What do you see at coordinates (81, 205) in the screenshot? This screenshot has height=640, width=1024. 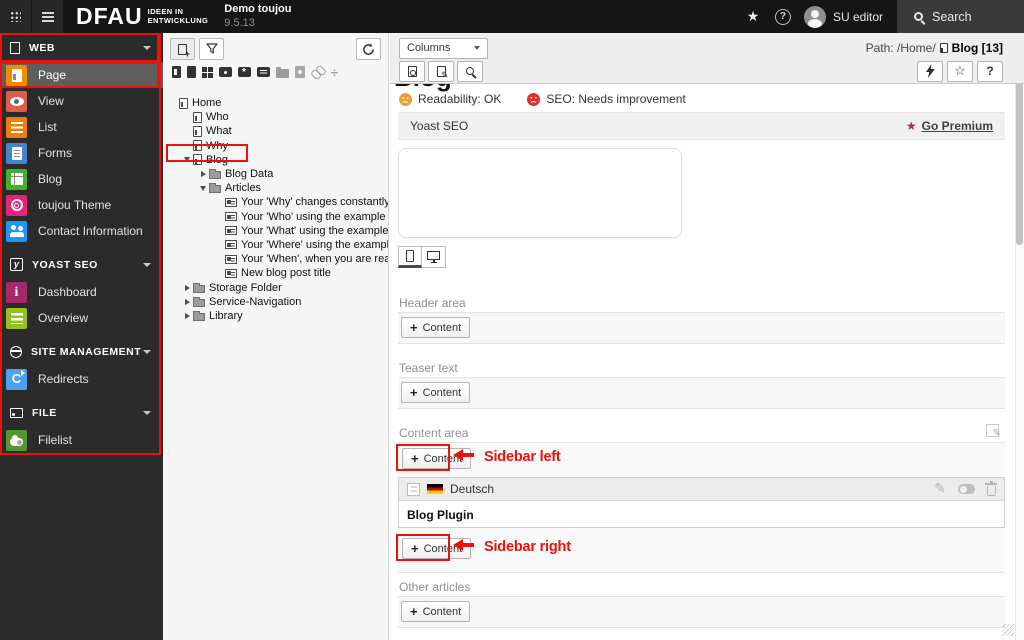 I see `module-toujou-theme: toujou Theme` at bounding box center [81, 205].